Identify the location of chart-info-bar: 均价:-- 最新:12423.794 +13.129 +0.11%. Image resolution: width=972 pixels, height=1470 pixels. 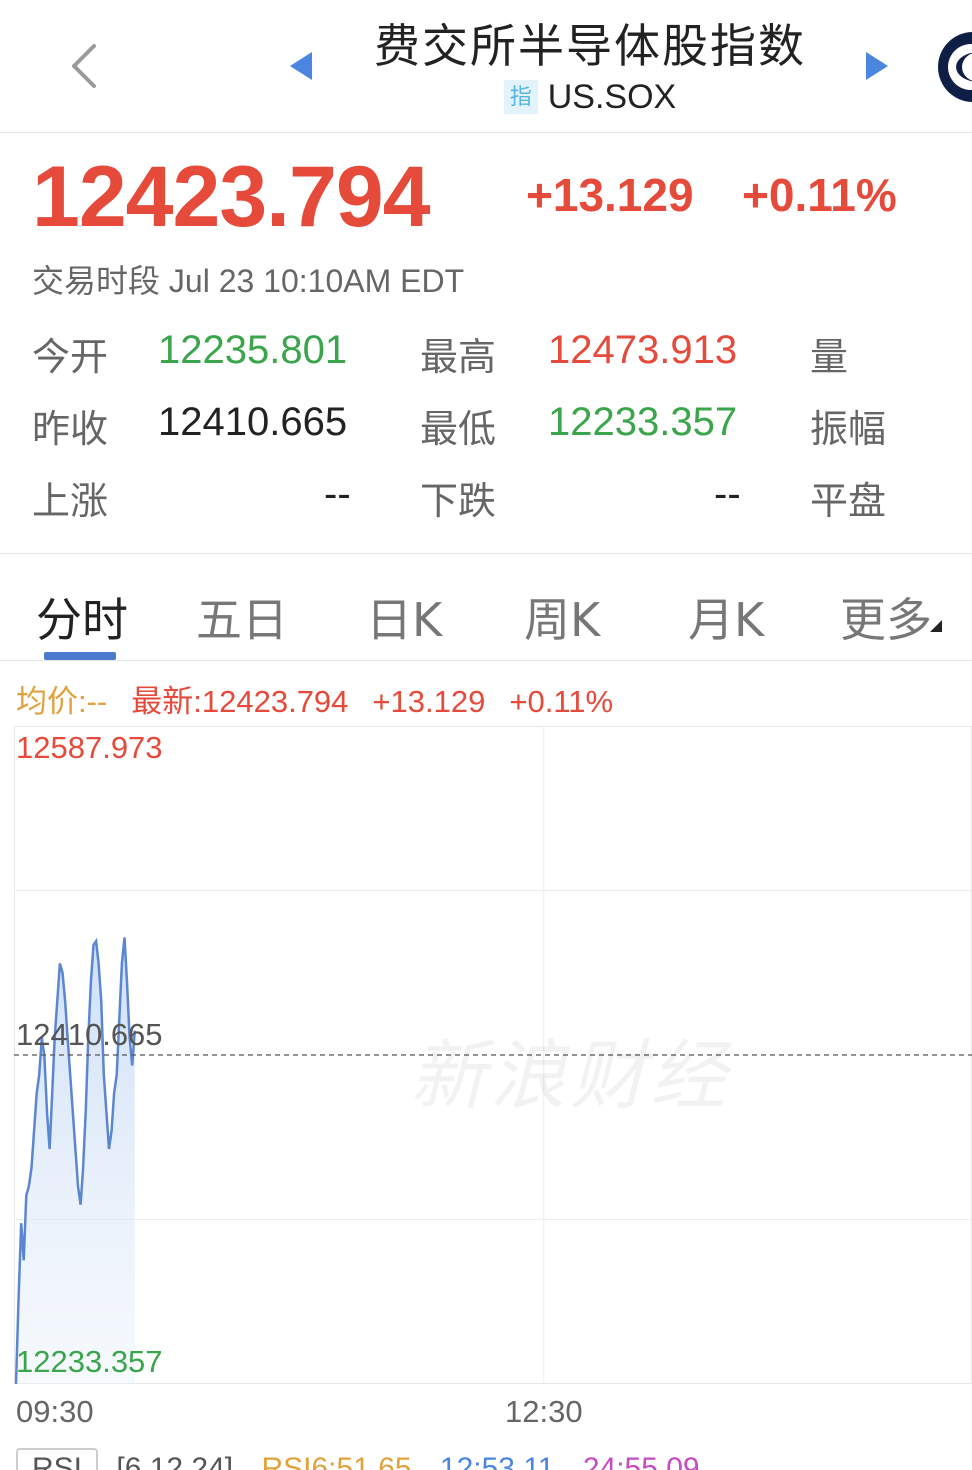
(314, 698).